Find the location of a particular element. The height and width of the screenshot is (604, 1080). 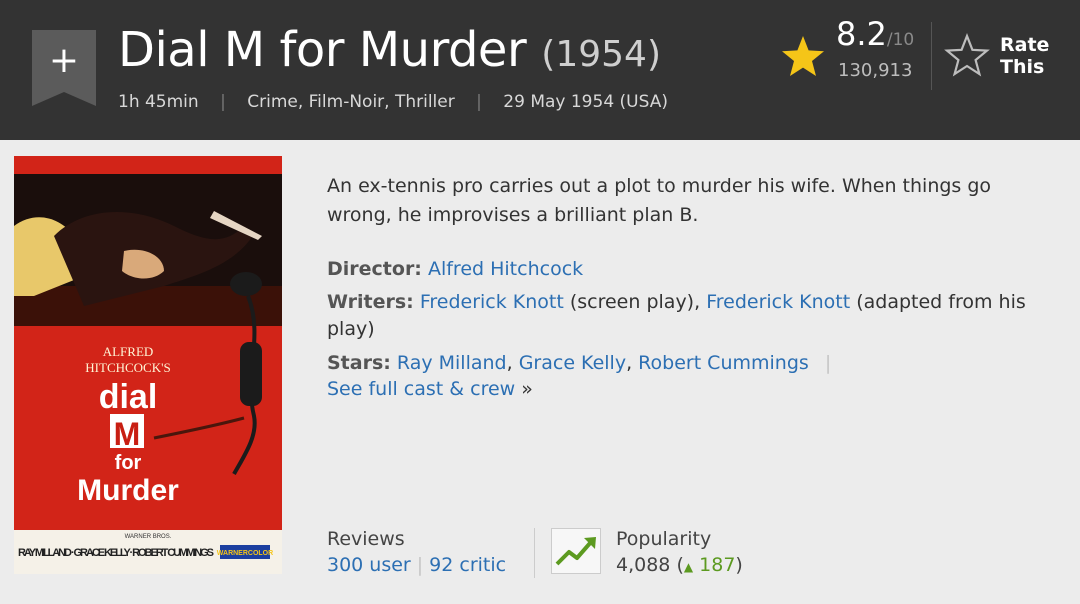

user-reviews-link: 300 user is located at coordinates (369, 565).